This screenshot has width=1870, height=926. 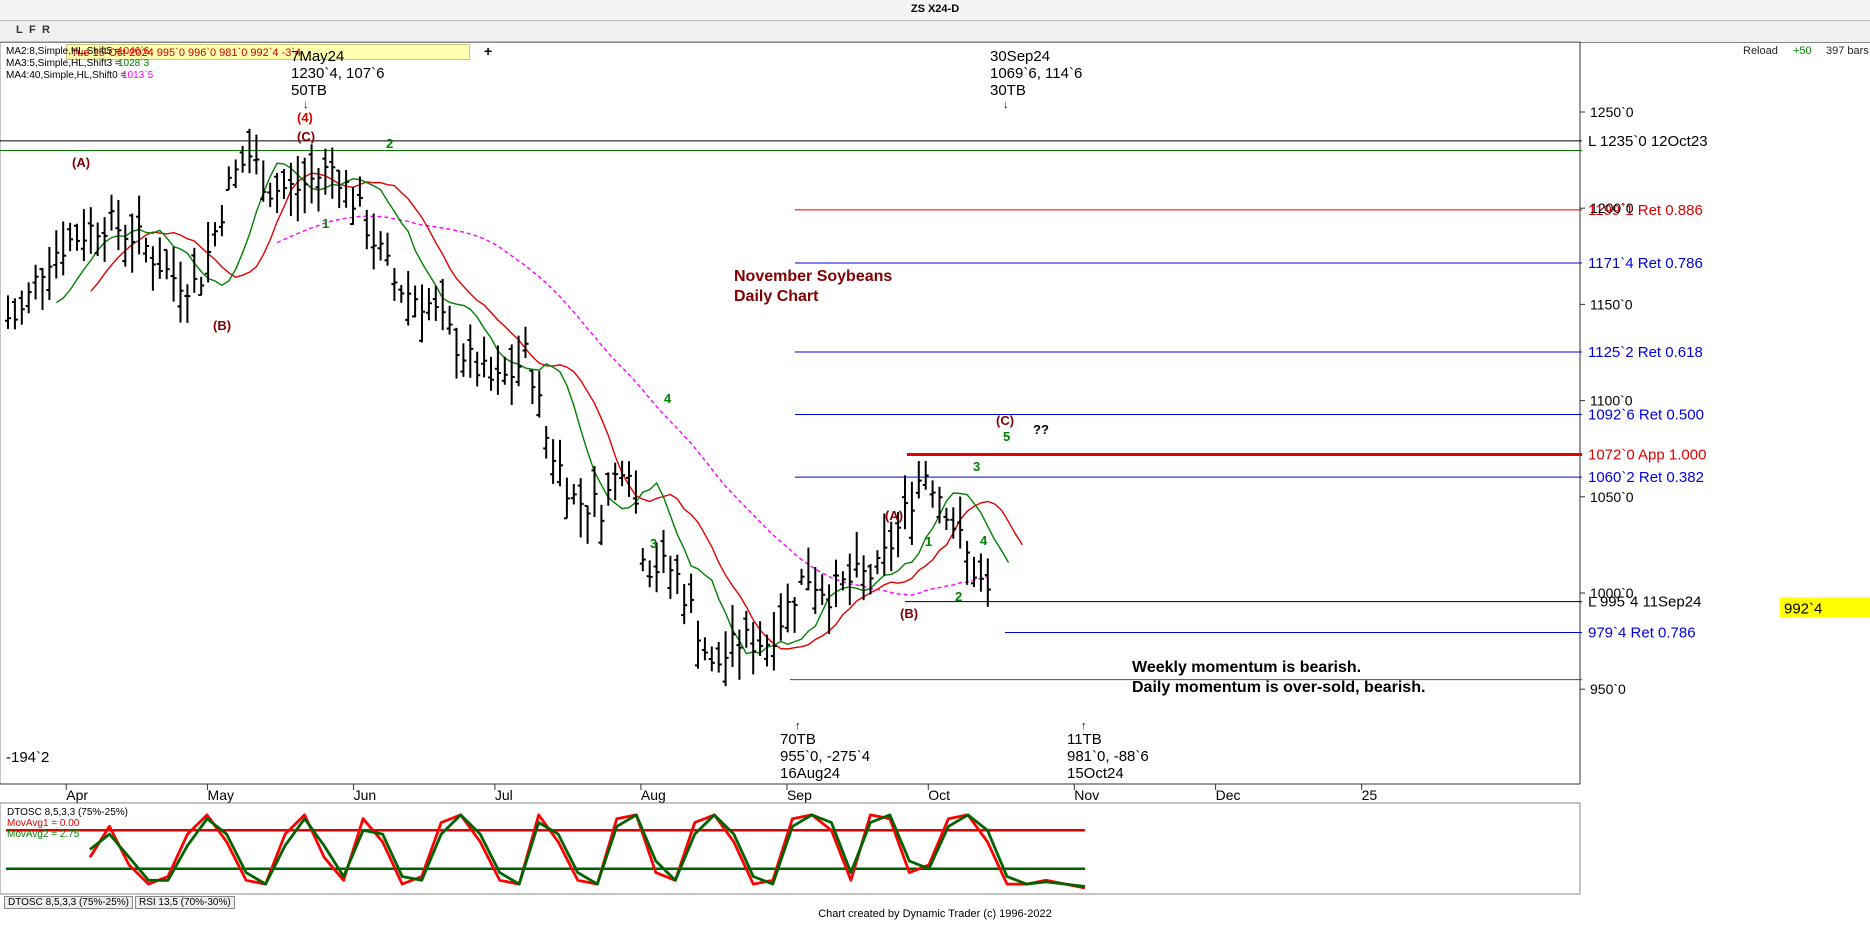 I want to click on indicator-value: 1028`3, so click(x=134, y=63).